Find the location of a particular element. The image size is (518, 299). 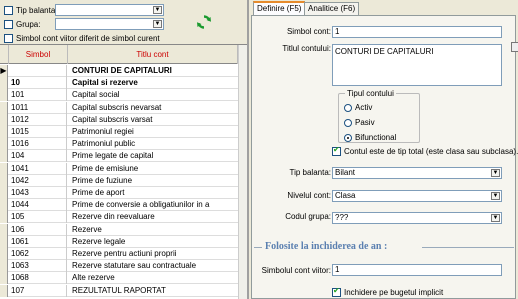

cell-simbol: 101 is located at coordinates (38, 95).